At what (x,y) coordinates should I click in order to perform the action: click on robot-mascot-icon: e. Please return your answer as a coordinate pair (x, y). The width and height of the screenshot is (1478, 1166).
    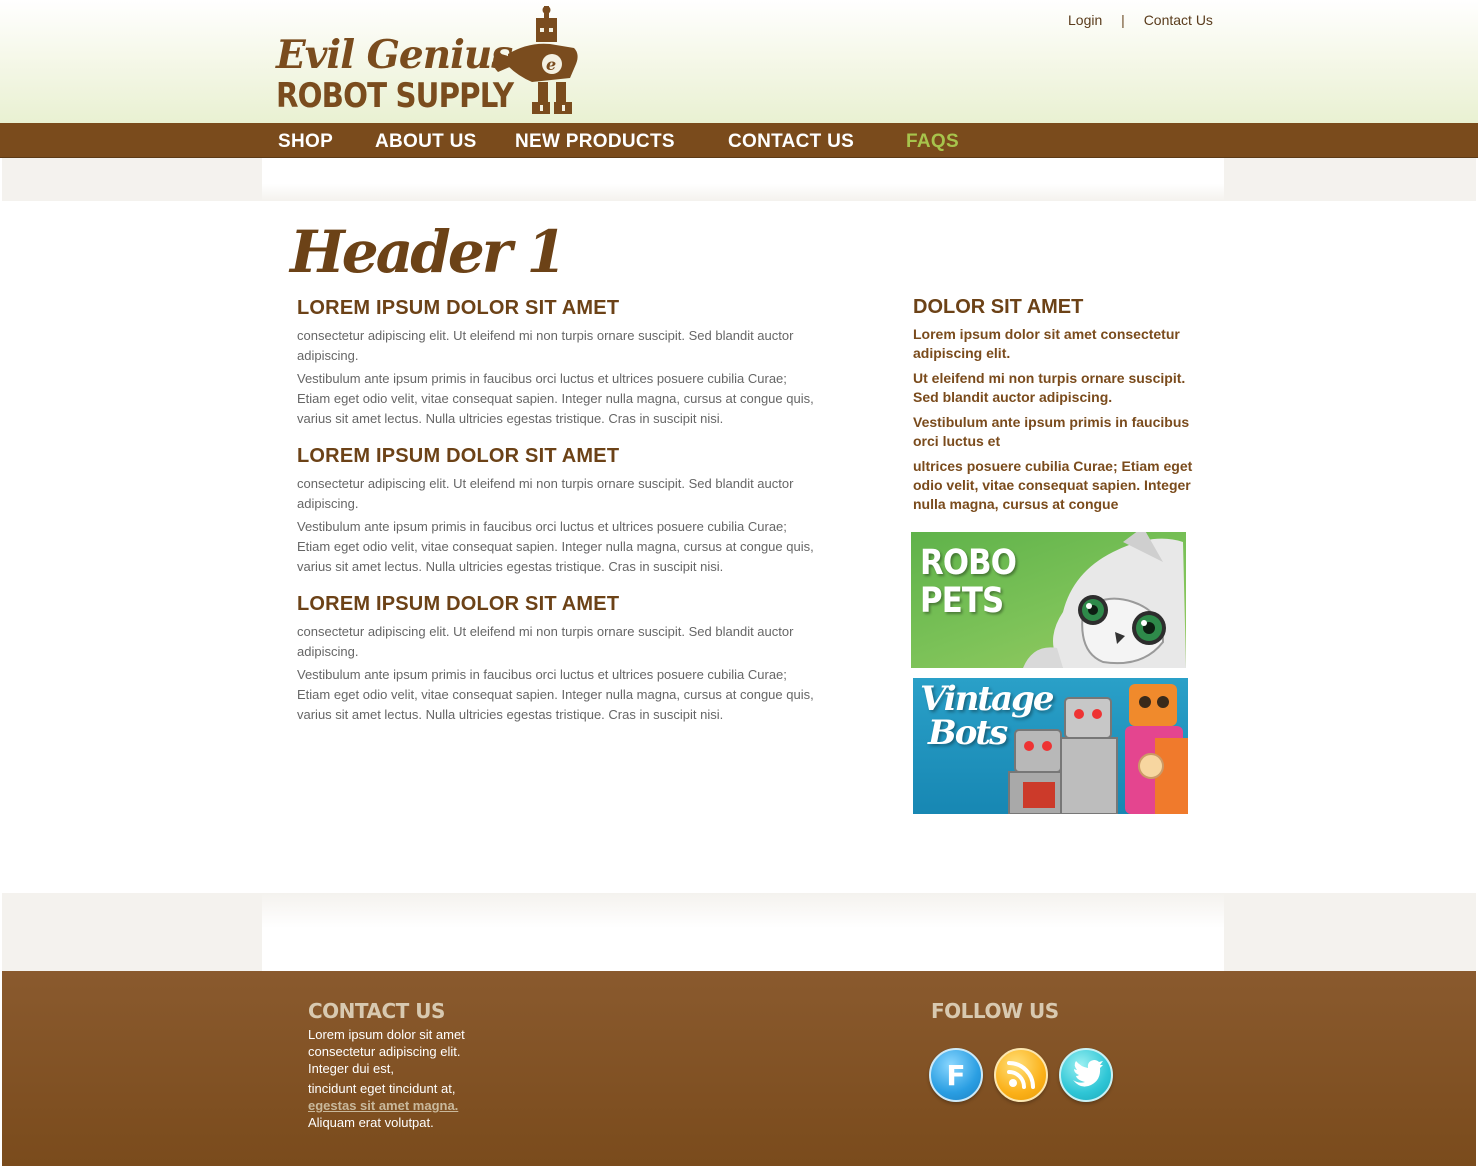
    Looking at the image, I should click on (535, 60).